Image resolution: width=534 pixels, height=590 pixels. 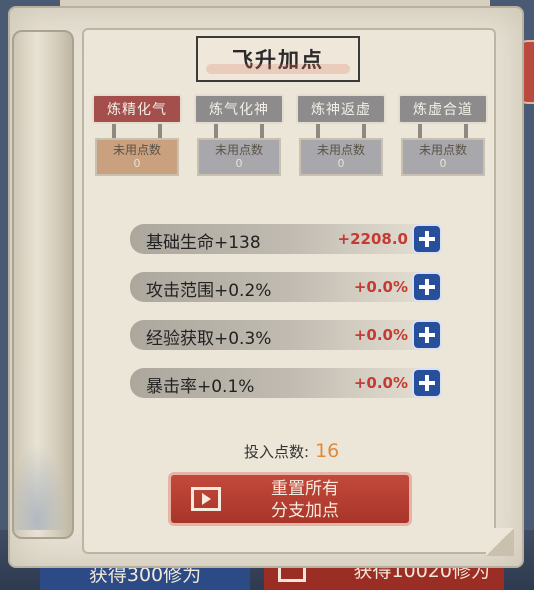 What do you see at coordinates (276, 239) in the screenshot?
I see `stat-row-health: 基础生命+138 +2208.0` at bounding box center [276, 239].